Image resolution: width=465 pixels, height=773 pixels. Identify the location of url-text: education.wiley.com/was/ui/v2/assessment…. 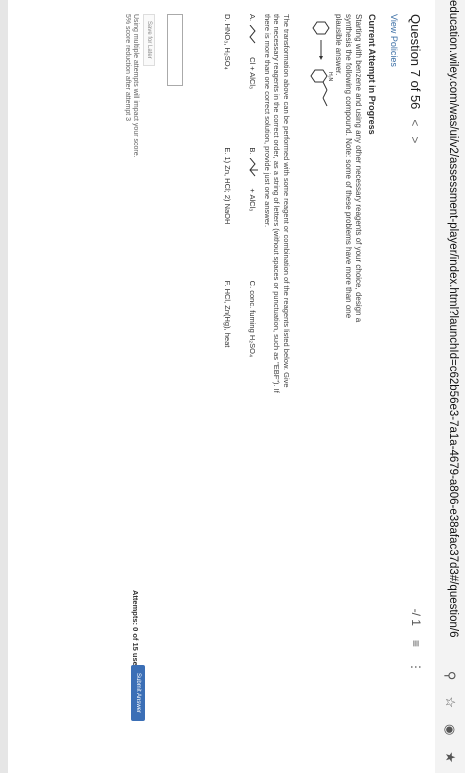
(453, 319).